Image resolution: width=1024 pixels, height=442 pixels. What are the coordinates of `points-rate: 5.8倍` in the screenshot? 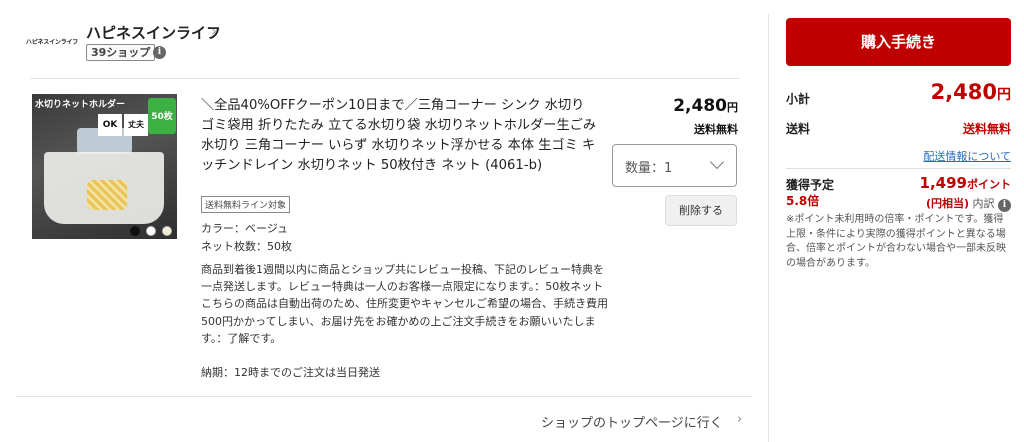 It's located at (803, 201).